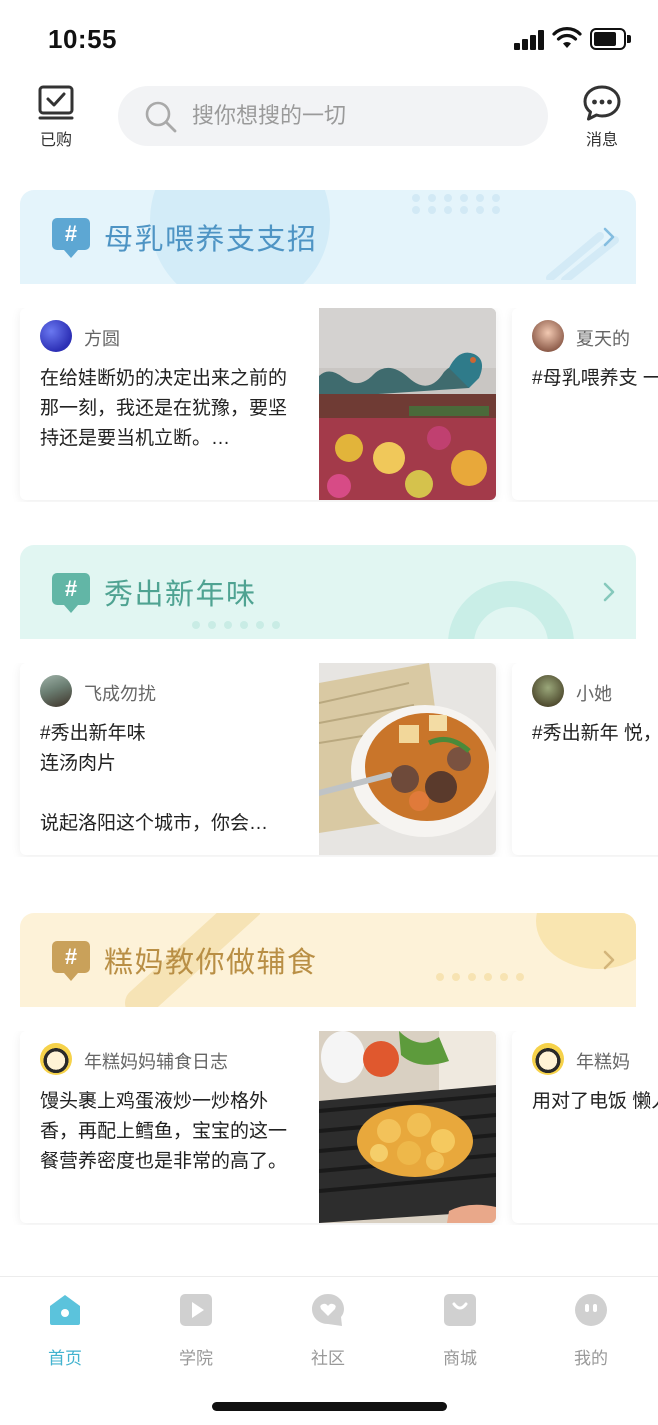  I want to click on messages-button: 消息, so click(602, 117).